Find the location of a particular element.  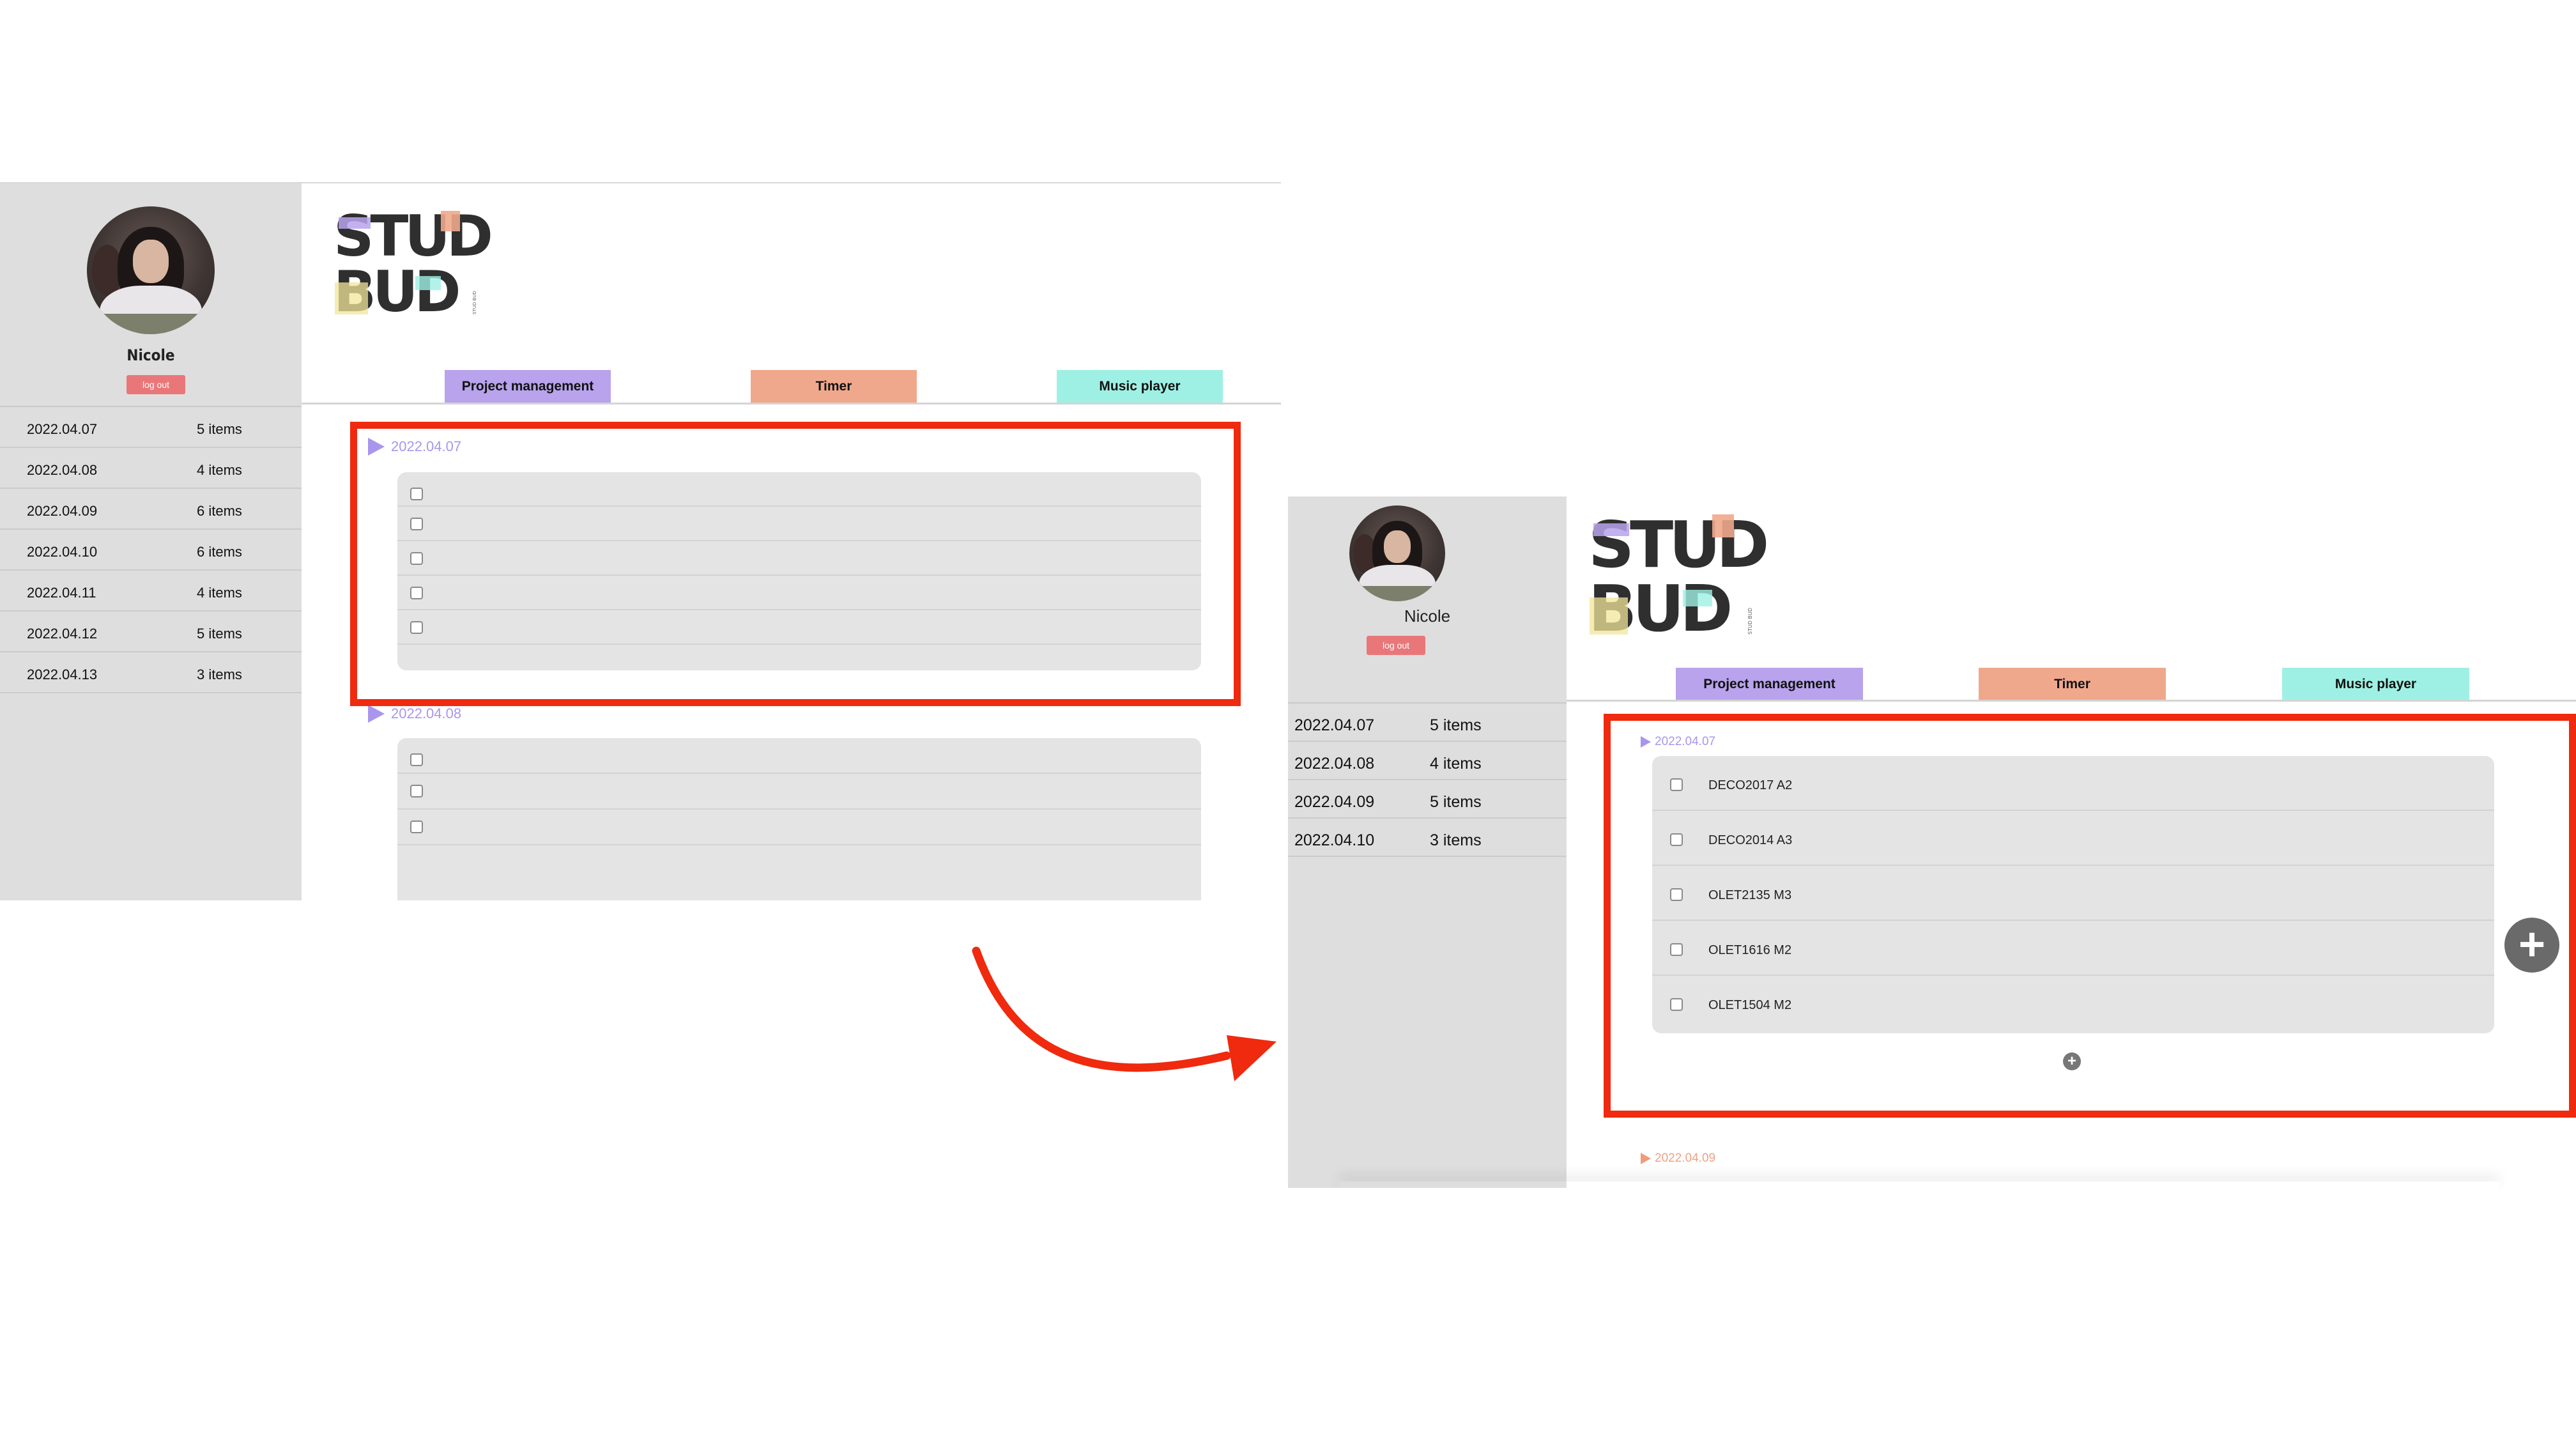

curved-arrow-icon is located at coordinates (1124, 1013).